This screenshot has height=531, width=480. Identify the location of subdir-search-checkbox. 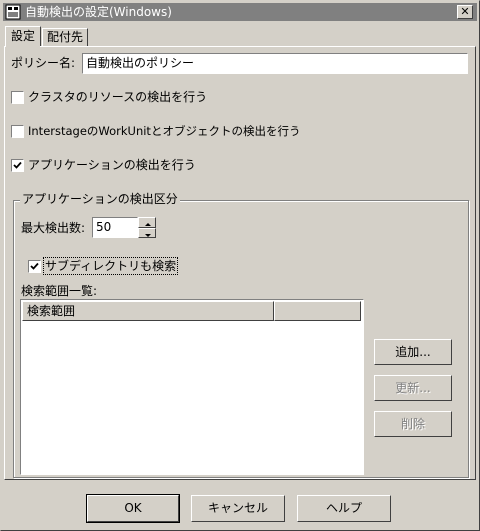
(34, 266).